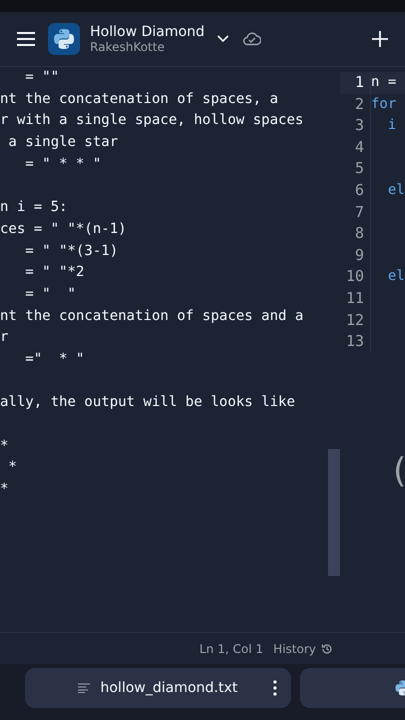 This screenshot has height=720, width=405. What do you see at coordinates (275, 688) in the screenshot?
I see `more-icon` at bounding box center [275, 688].